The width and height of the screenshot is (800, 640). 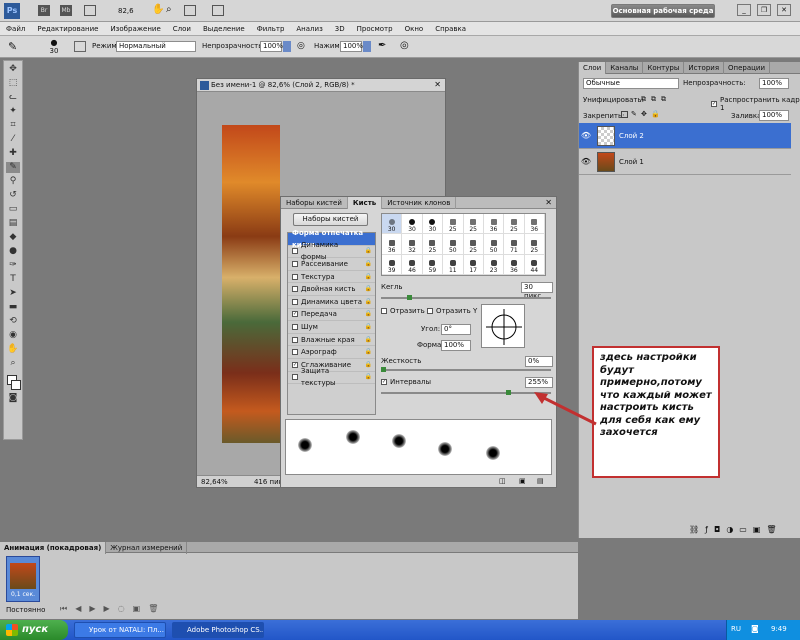 What do you see at coordinates (664, 68) in the screenshot?
I see `tab-paths: Контуры` at bounding box center [664, 68].